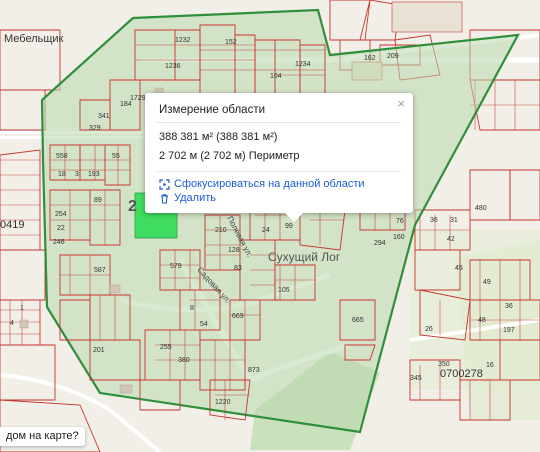  What do you see at coordinates (223, 402) in the screenshot?
I see `svg-text: 1220` at bounding box center [223, 402].